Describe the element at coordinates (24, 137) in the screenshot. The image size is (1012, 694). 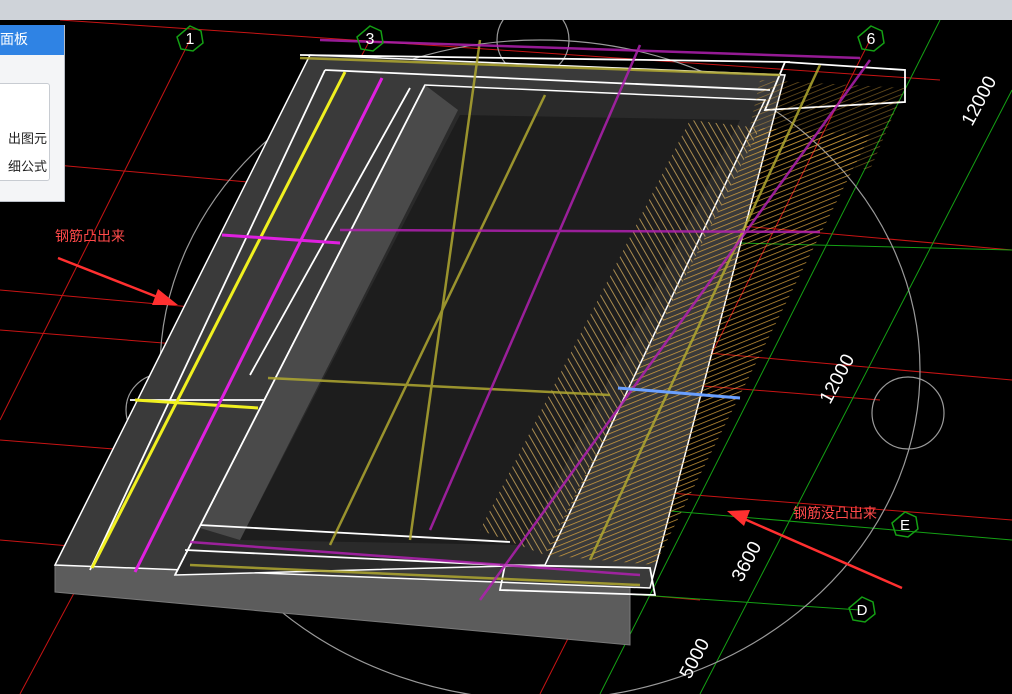
I see `panel-item-elements: 出图元` at that location.